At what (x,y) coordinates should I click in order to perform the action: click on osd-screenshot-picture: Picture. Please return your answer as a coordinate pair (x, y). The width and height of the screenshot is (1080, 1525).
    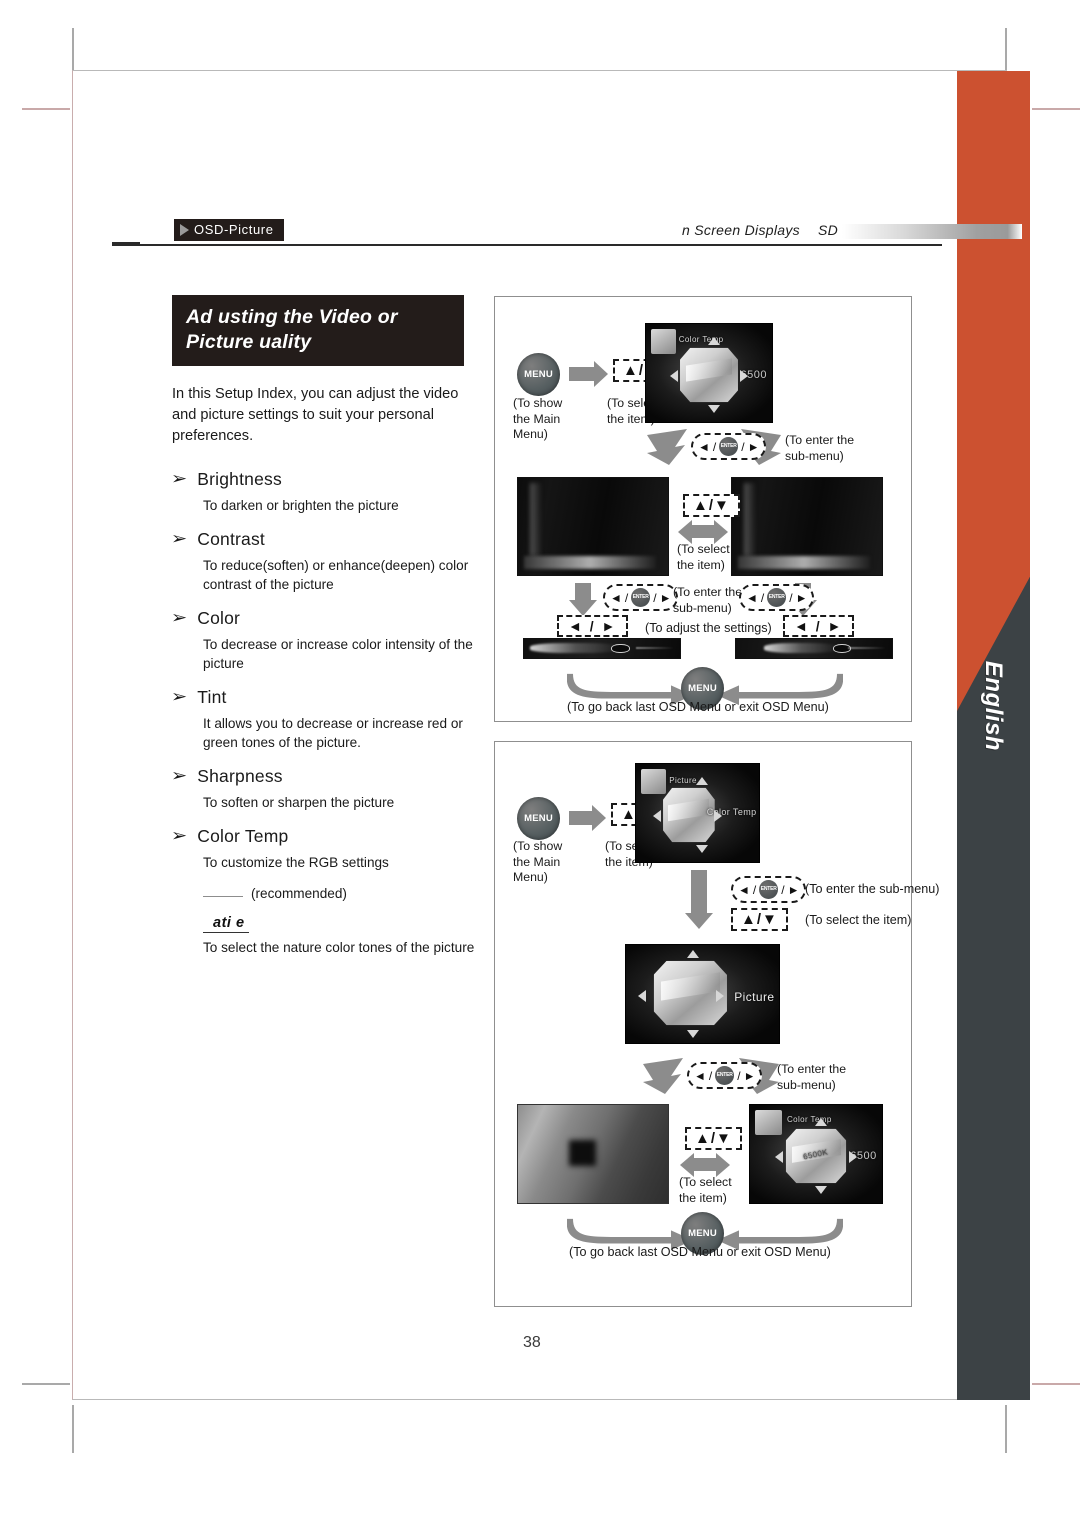
    Looking at the image, I should click on (702, 994).